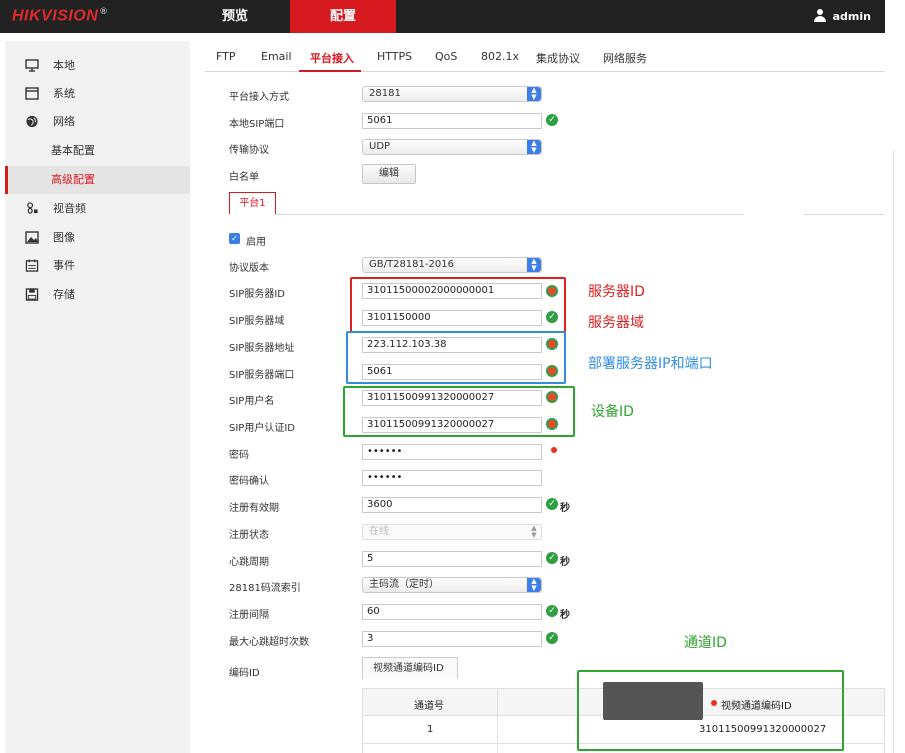 Image resolution: width=905 pixels, height=753 pixels. What do you see at coordinates (430, 729) in the screenshot?
I see `channel-number-cell: 1` at bounding box center [430, 729].